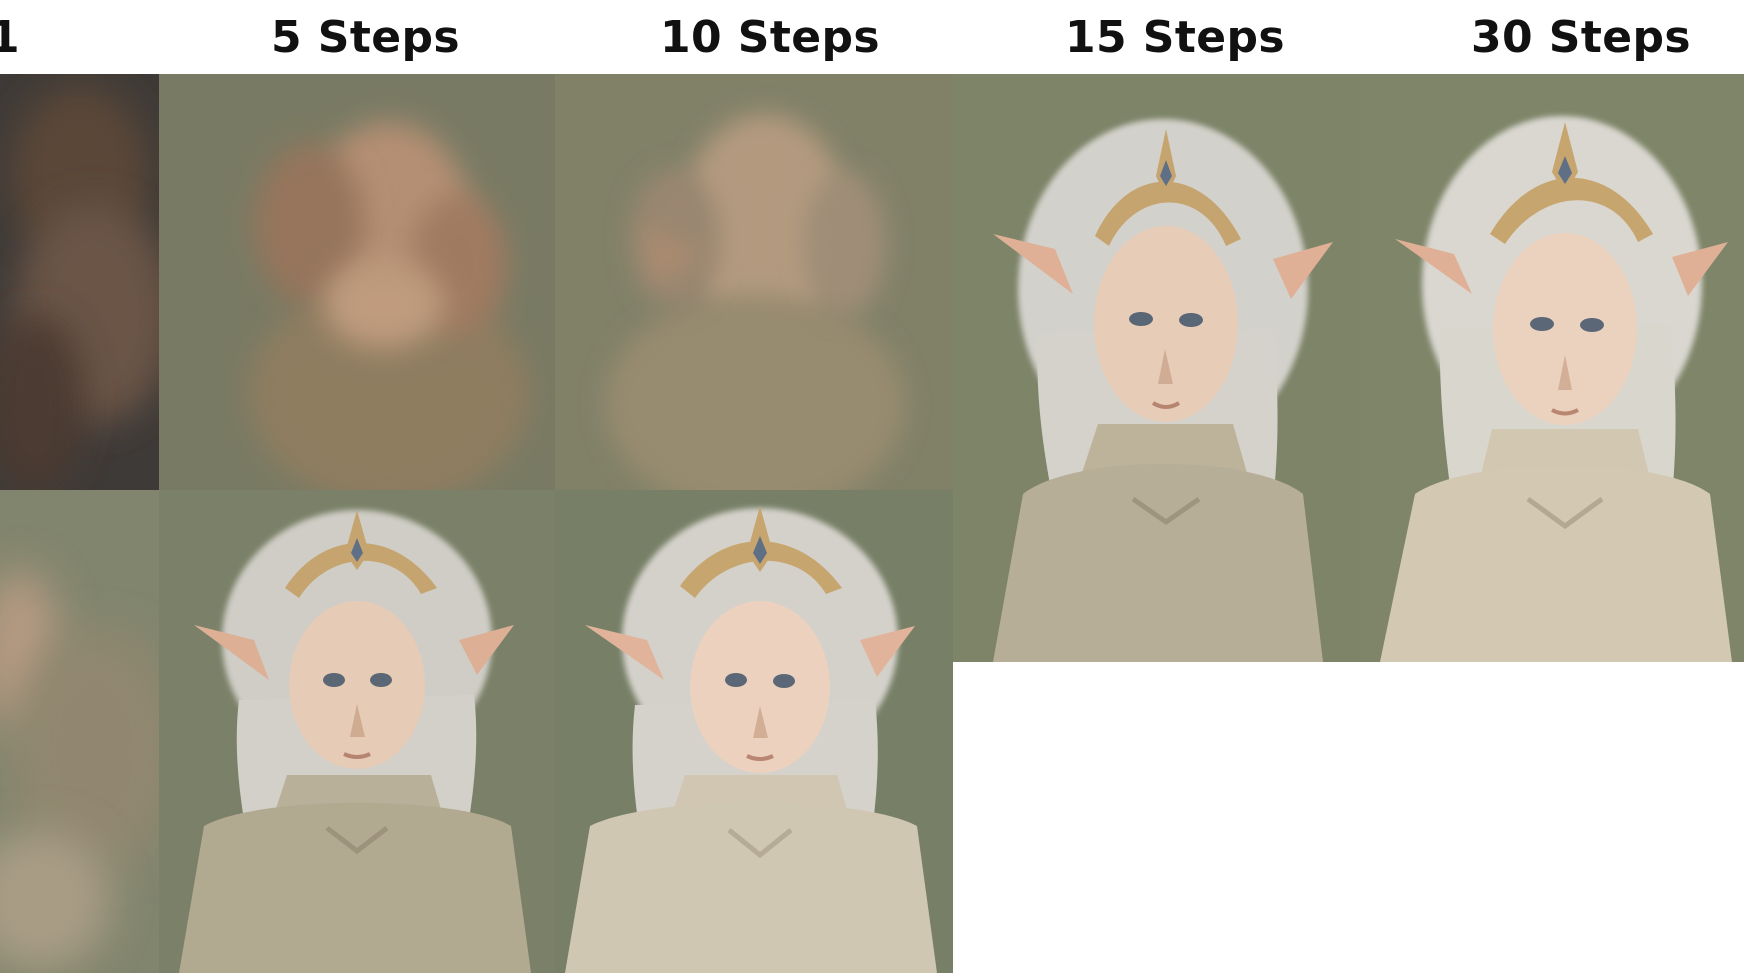  I want to click on column-label-15-steps: 15 Steps, so click(1175, 37).